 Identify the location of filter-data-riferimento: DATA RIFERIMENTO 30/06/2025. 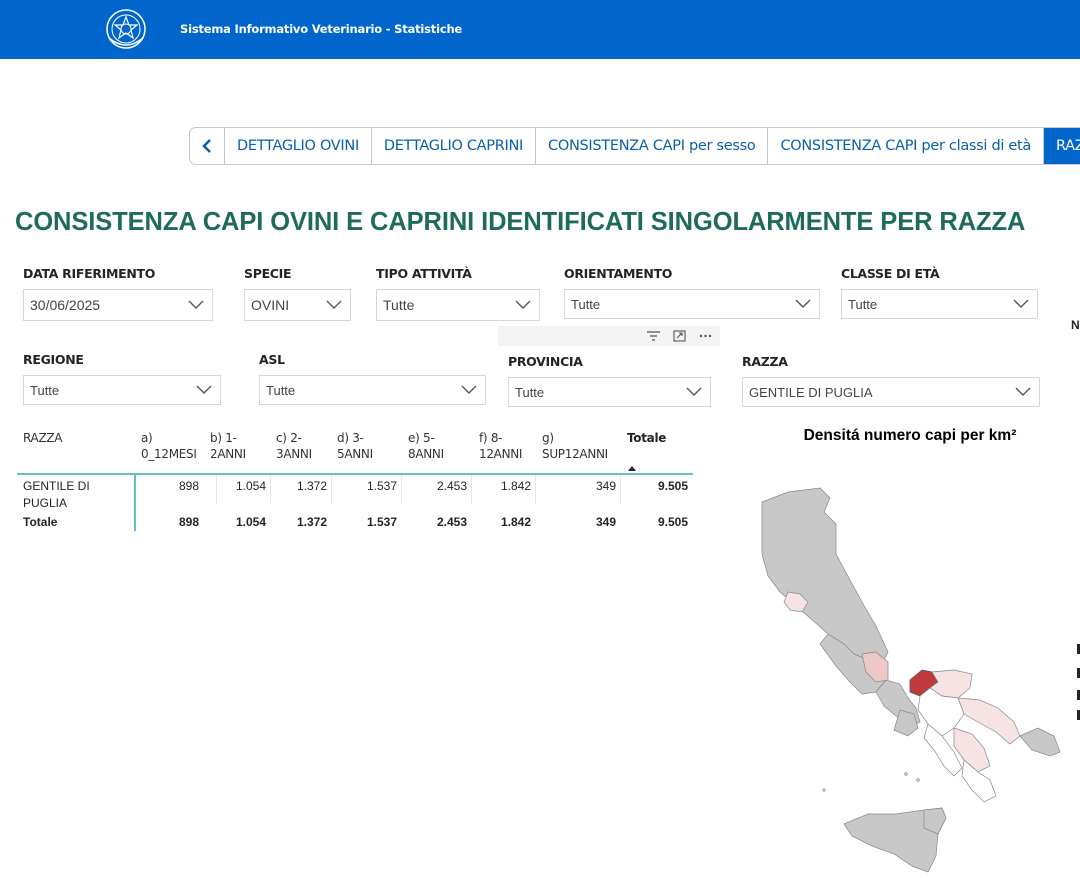
(118, 293).